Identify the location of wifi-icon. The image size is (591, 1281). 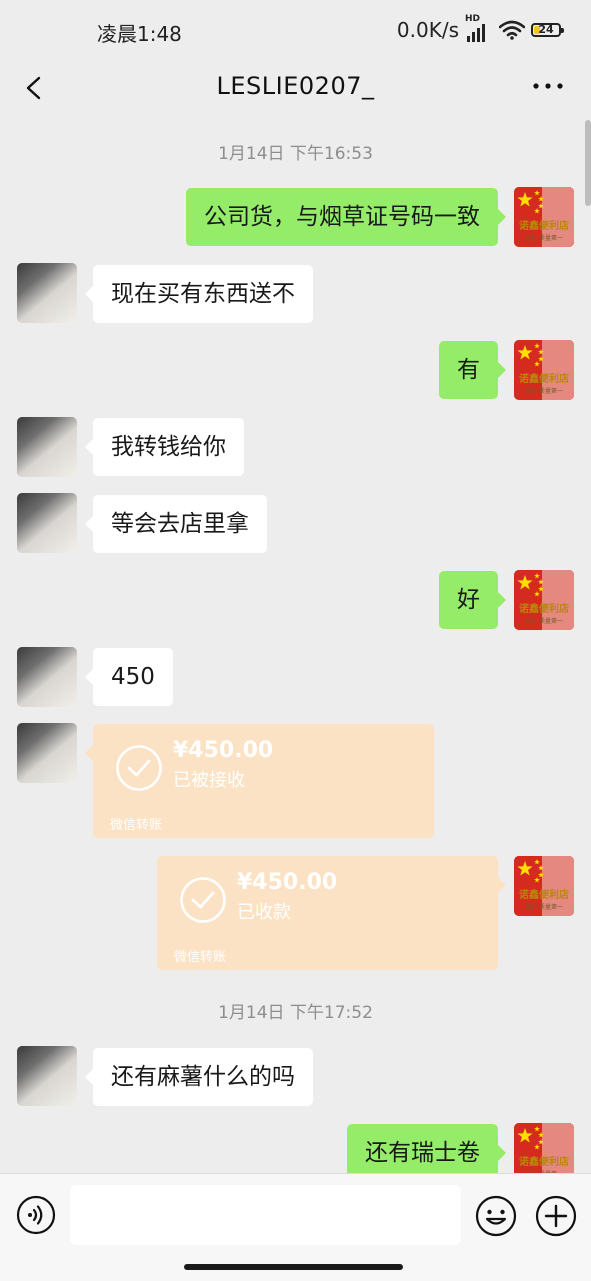
(512, 30).